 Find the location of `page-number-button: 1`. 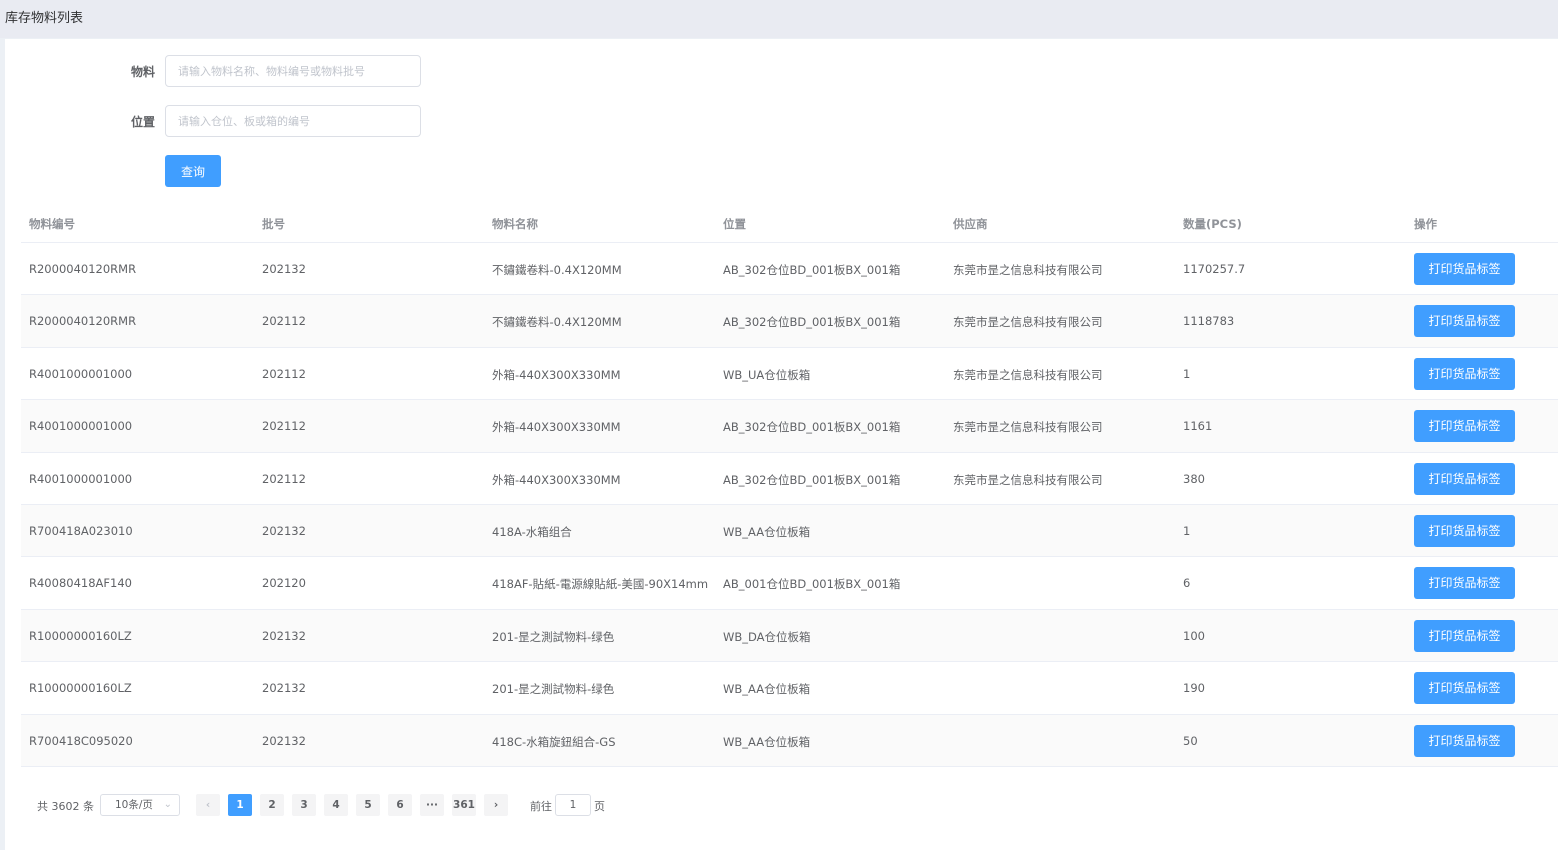

page-number-button: 1 is located at coordinates (240, 805).